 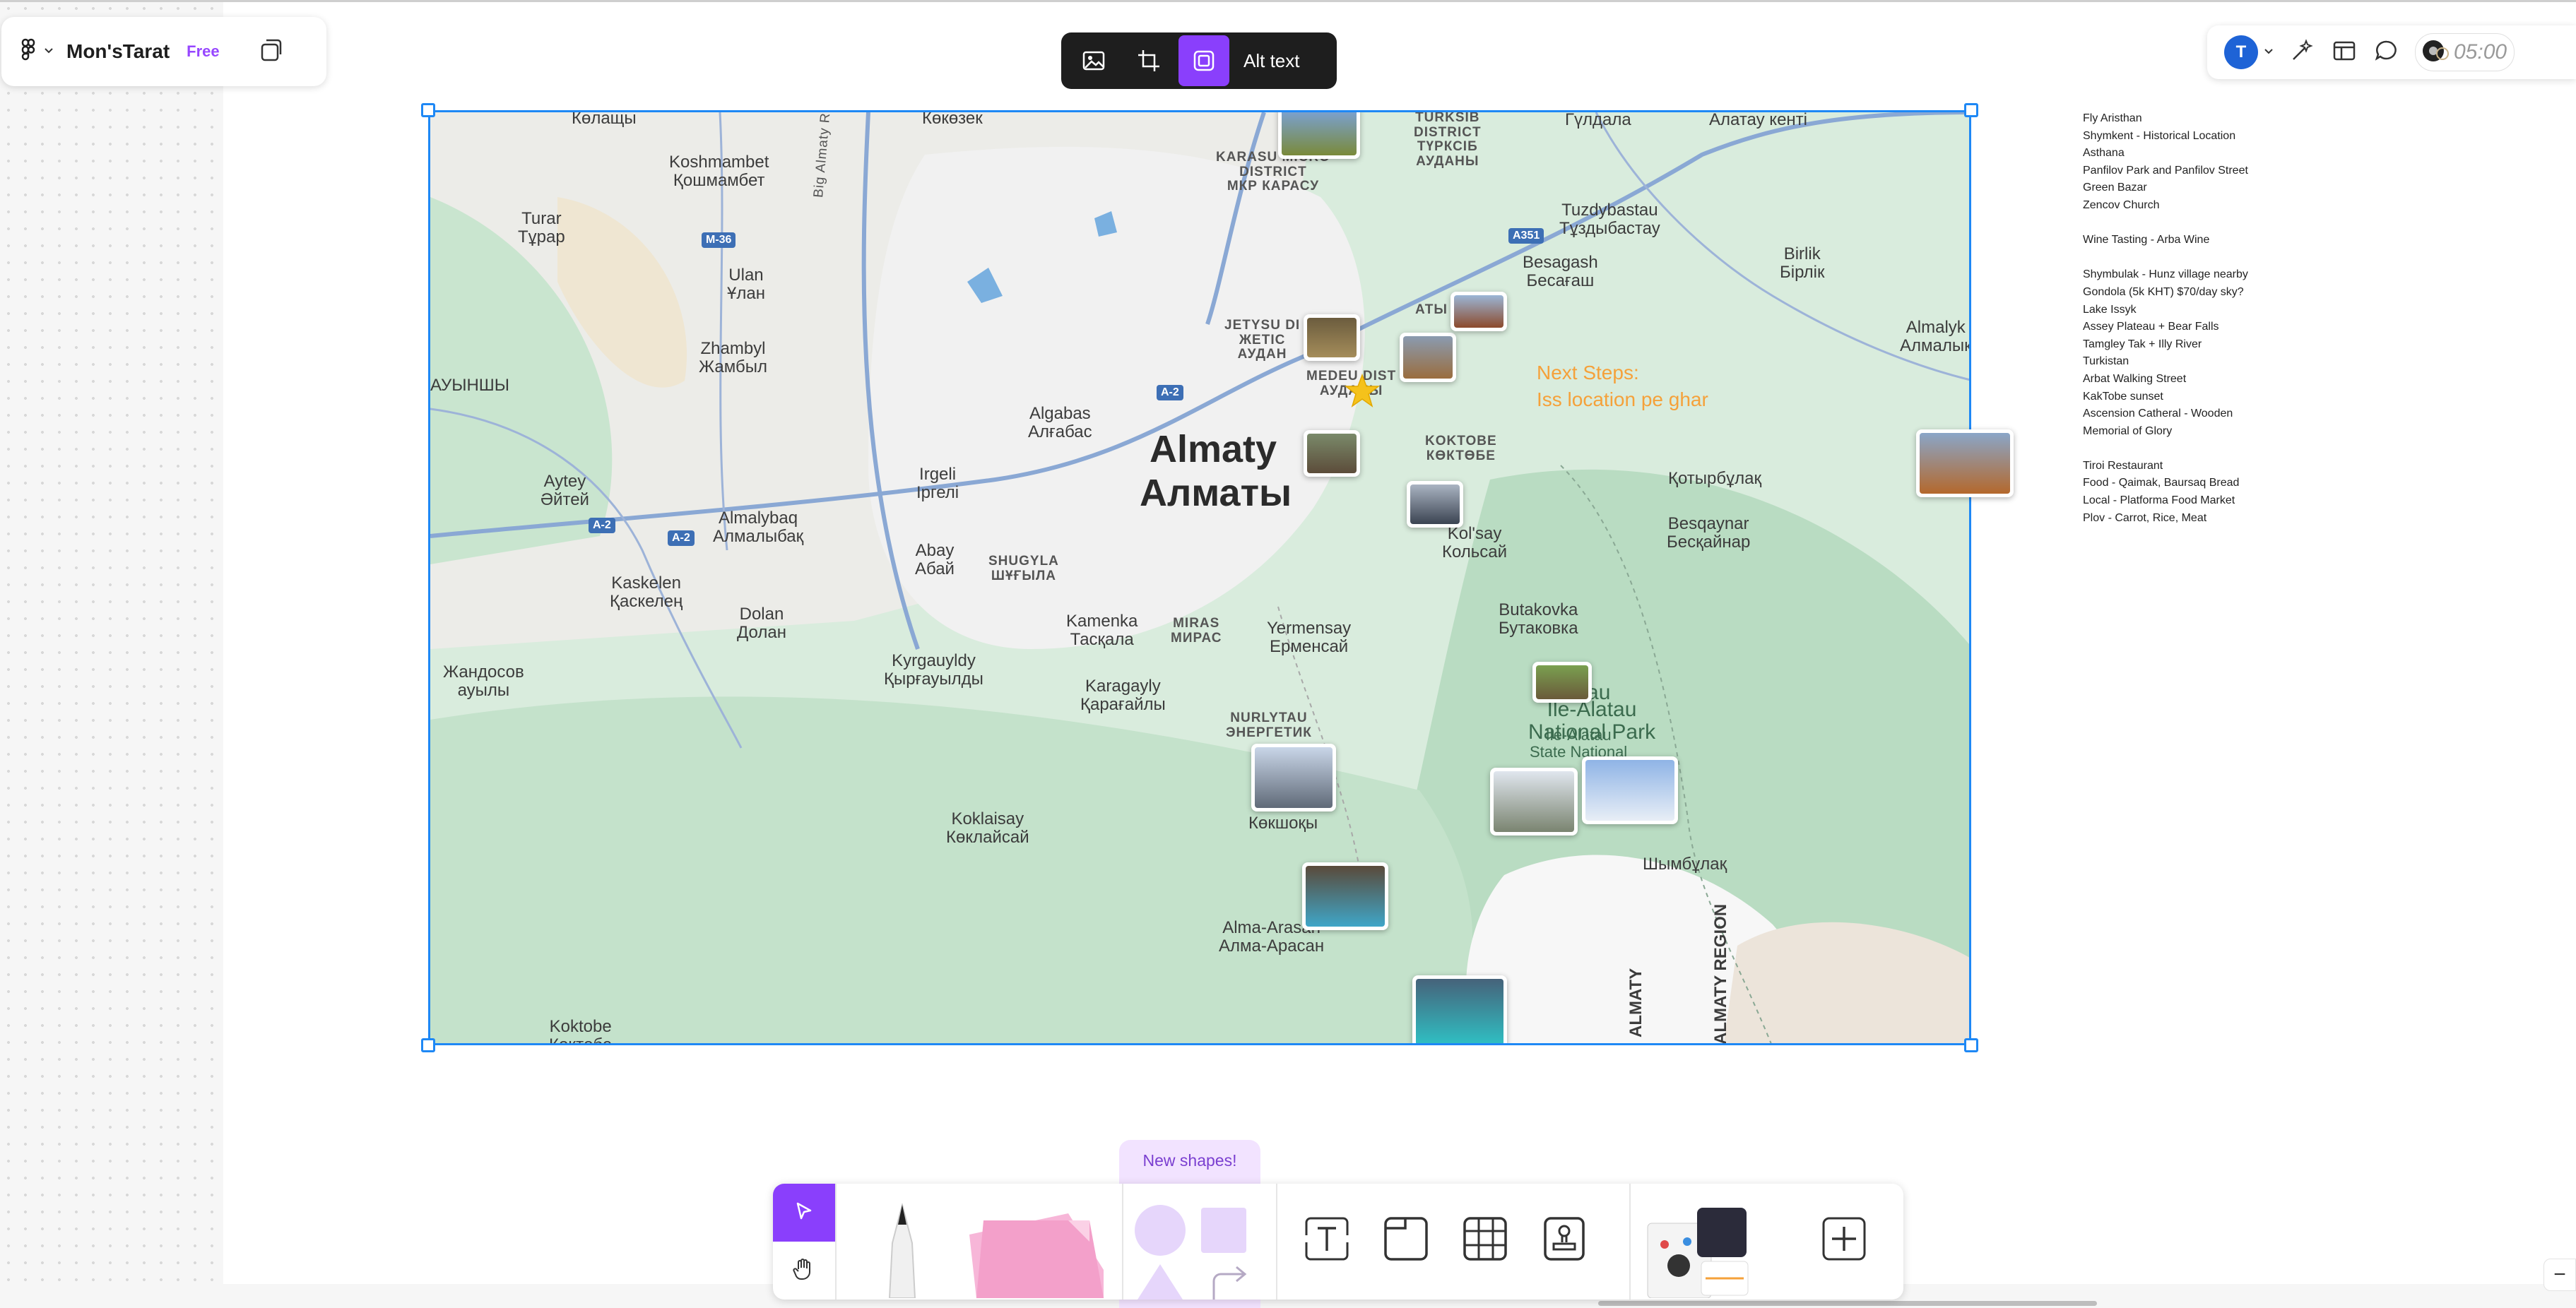 I want to click on square-shape-icon, so click(x=1223, y=1231).